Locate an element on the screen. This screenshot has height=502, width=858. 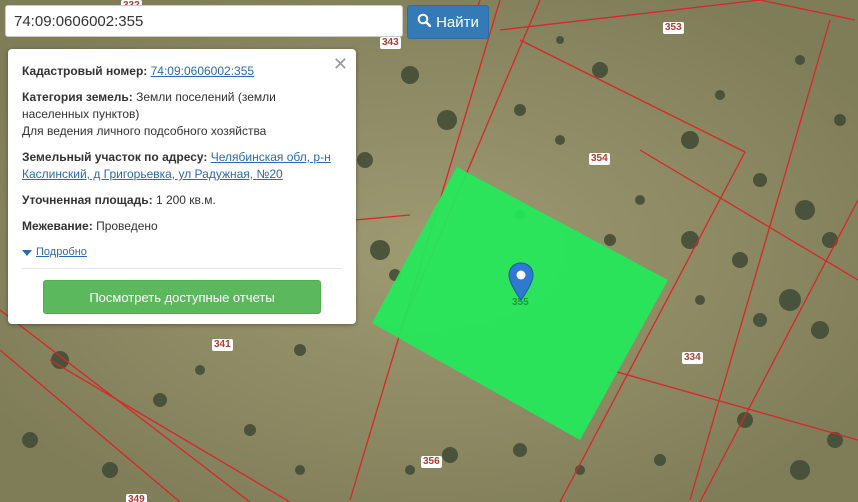
triangle-down-icon is located at coordinates (27, 252).